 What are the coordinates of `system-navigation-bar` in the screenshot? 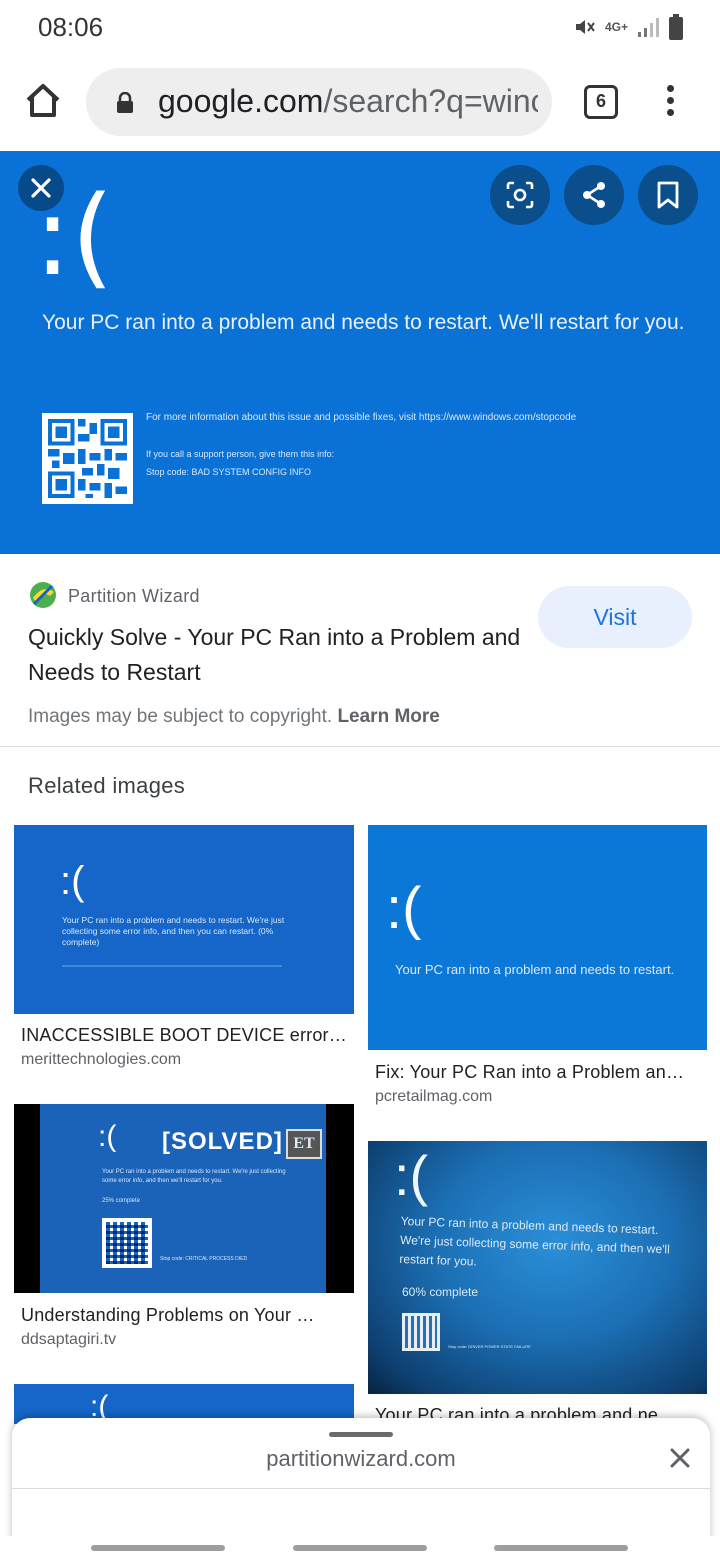 It's located at (360, 1548).